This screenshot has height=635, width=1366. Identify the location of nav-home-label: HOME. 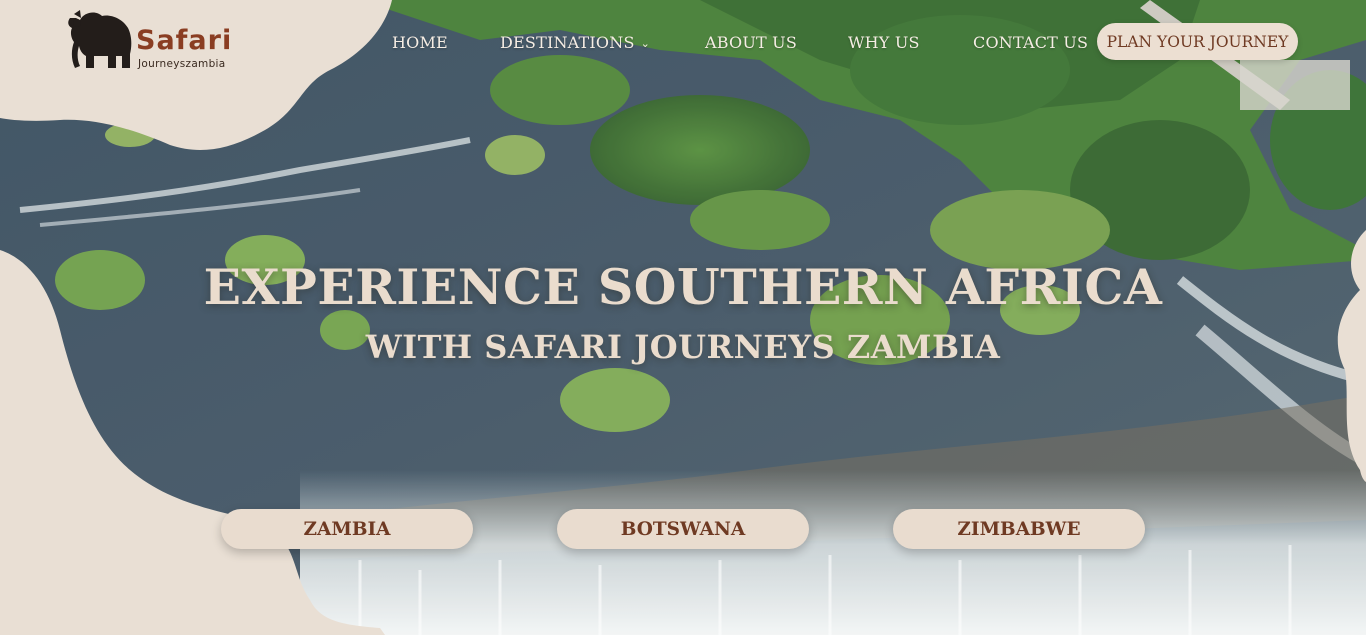
(420, 42).